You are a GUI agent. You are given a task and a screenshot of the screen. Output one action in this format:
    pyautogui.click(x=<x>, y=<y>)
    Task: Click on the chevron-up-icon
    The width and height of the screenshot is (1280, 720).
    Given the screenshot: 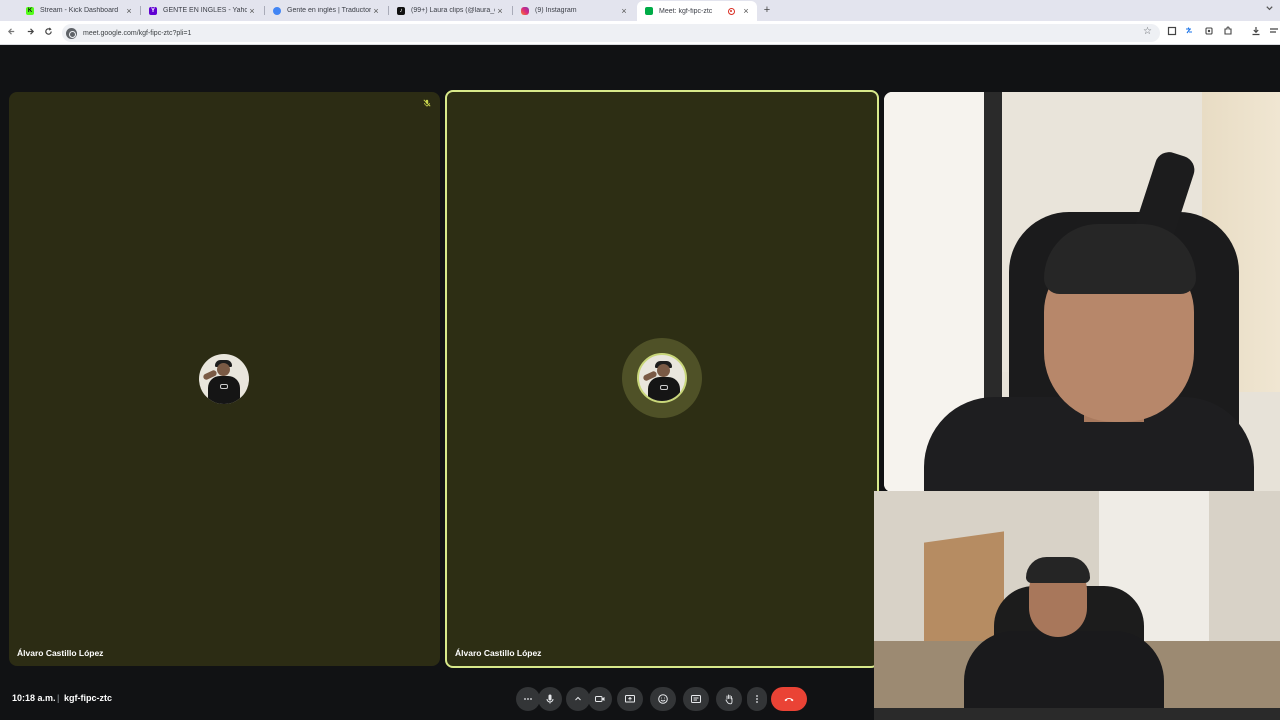 What is the action you would take?
    pyautogui.click(x=578, y=698)
    